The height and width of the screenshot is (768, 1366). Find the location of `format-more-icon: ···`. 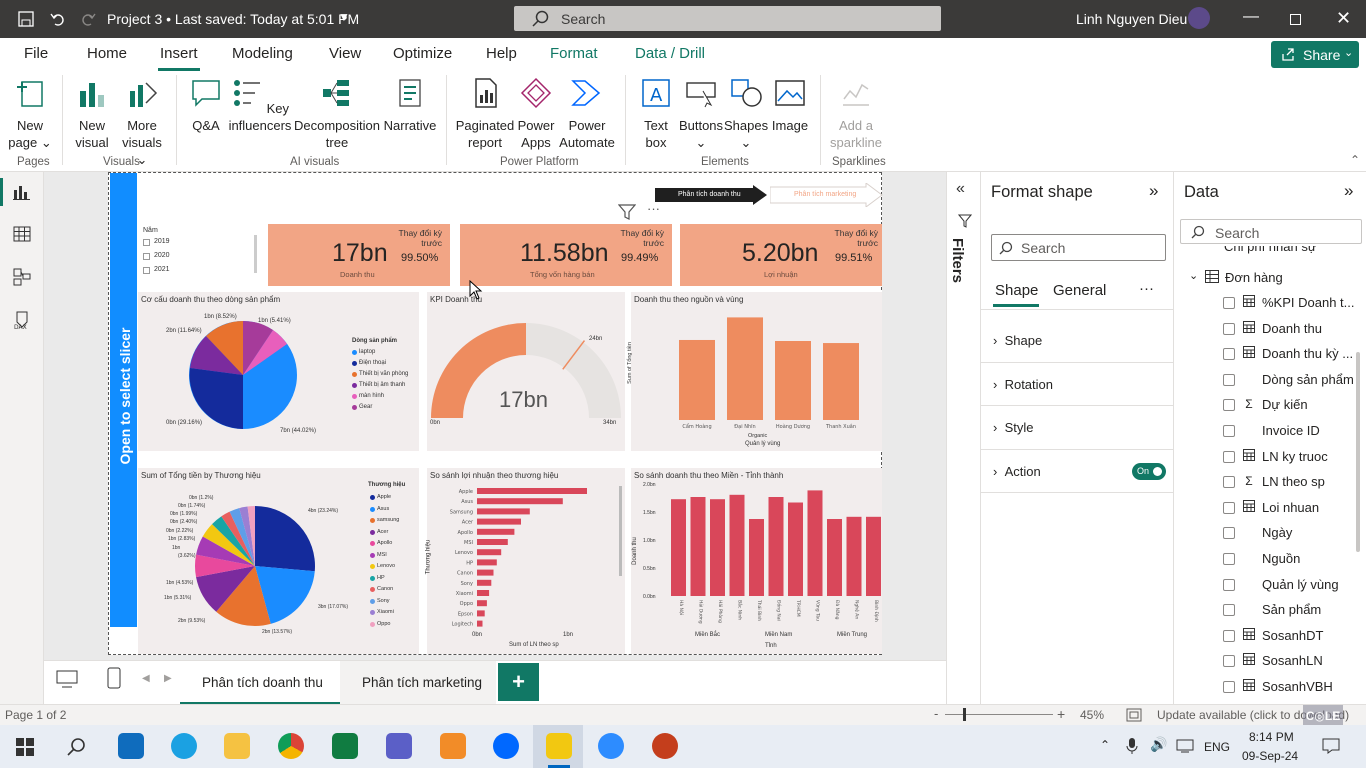

format-more-icon: ··· is located at coordinates (1146, 288).